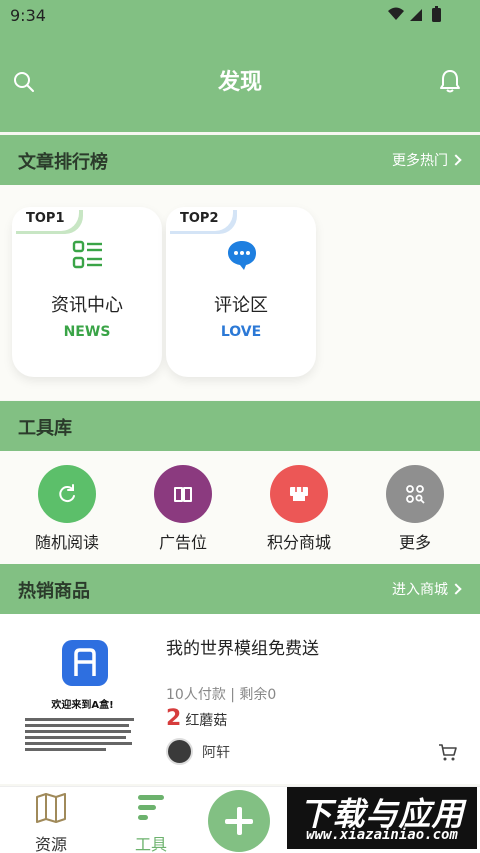 This screenshot has height=853, width=480. Describe the element at coordinates (66, 542) in the screenshot. I see `tool-label: 随机阅读` at that location.